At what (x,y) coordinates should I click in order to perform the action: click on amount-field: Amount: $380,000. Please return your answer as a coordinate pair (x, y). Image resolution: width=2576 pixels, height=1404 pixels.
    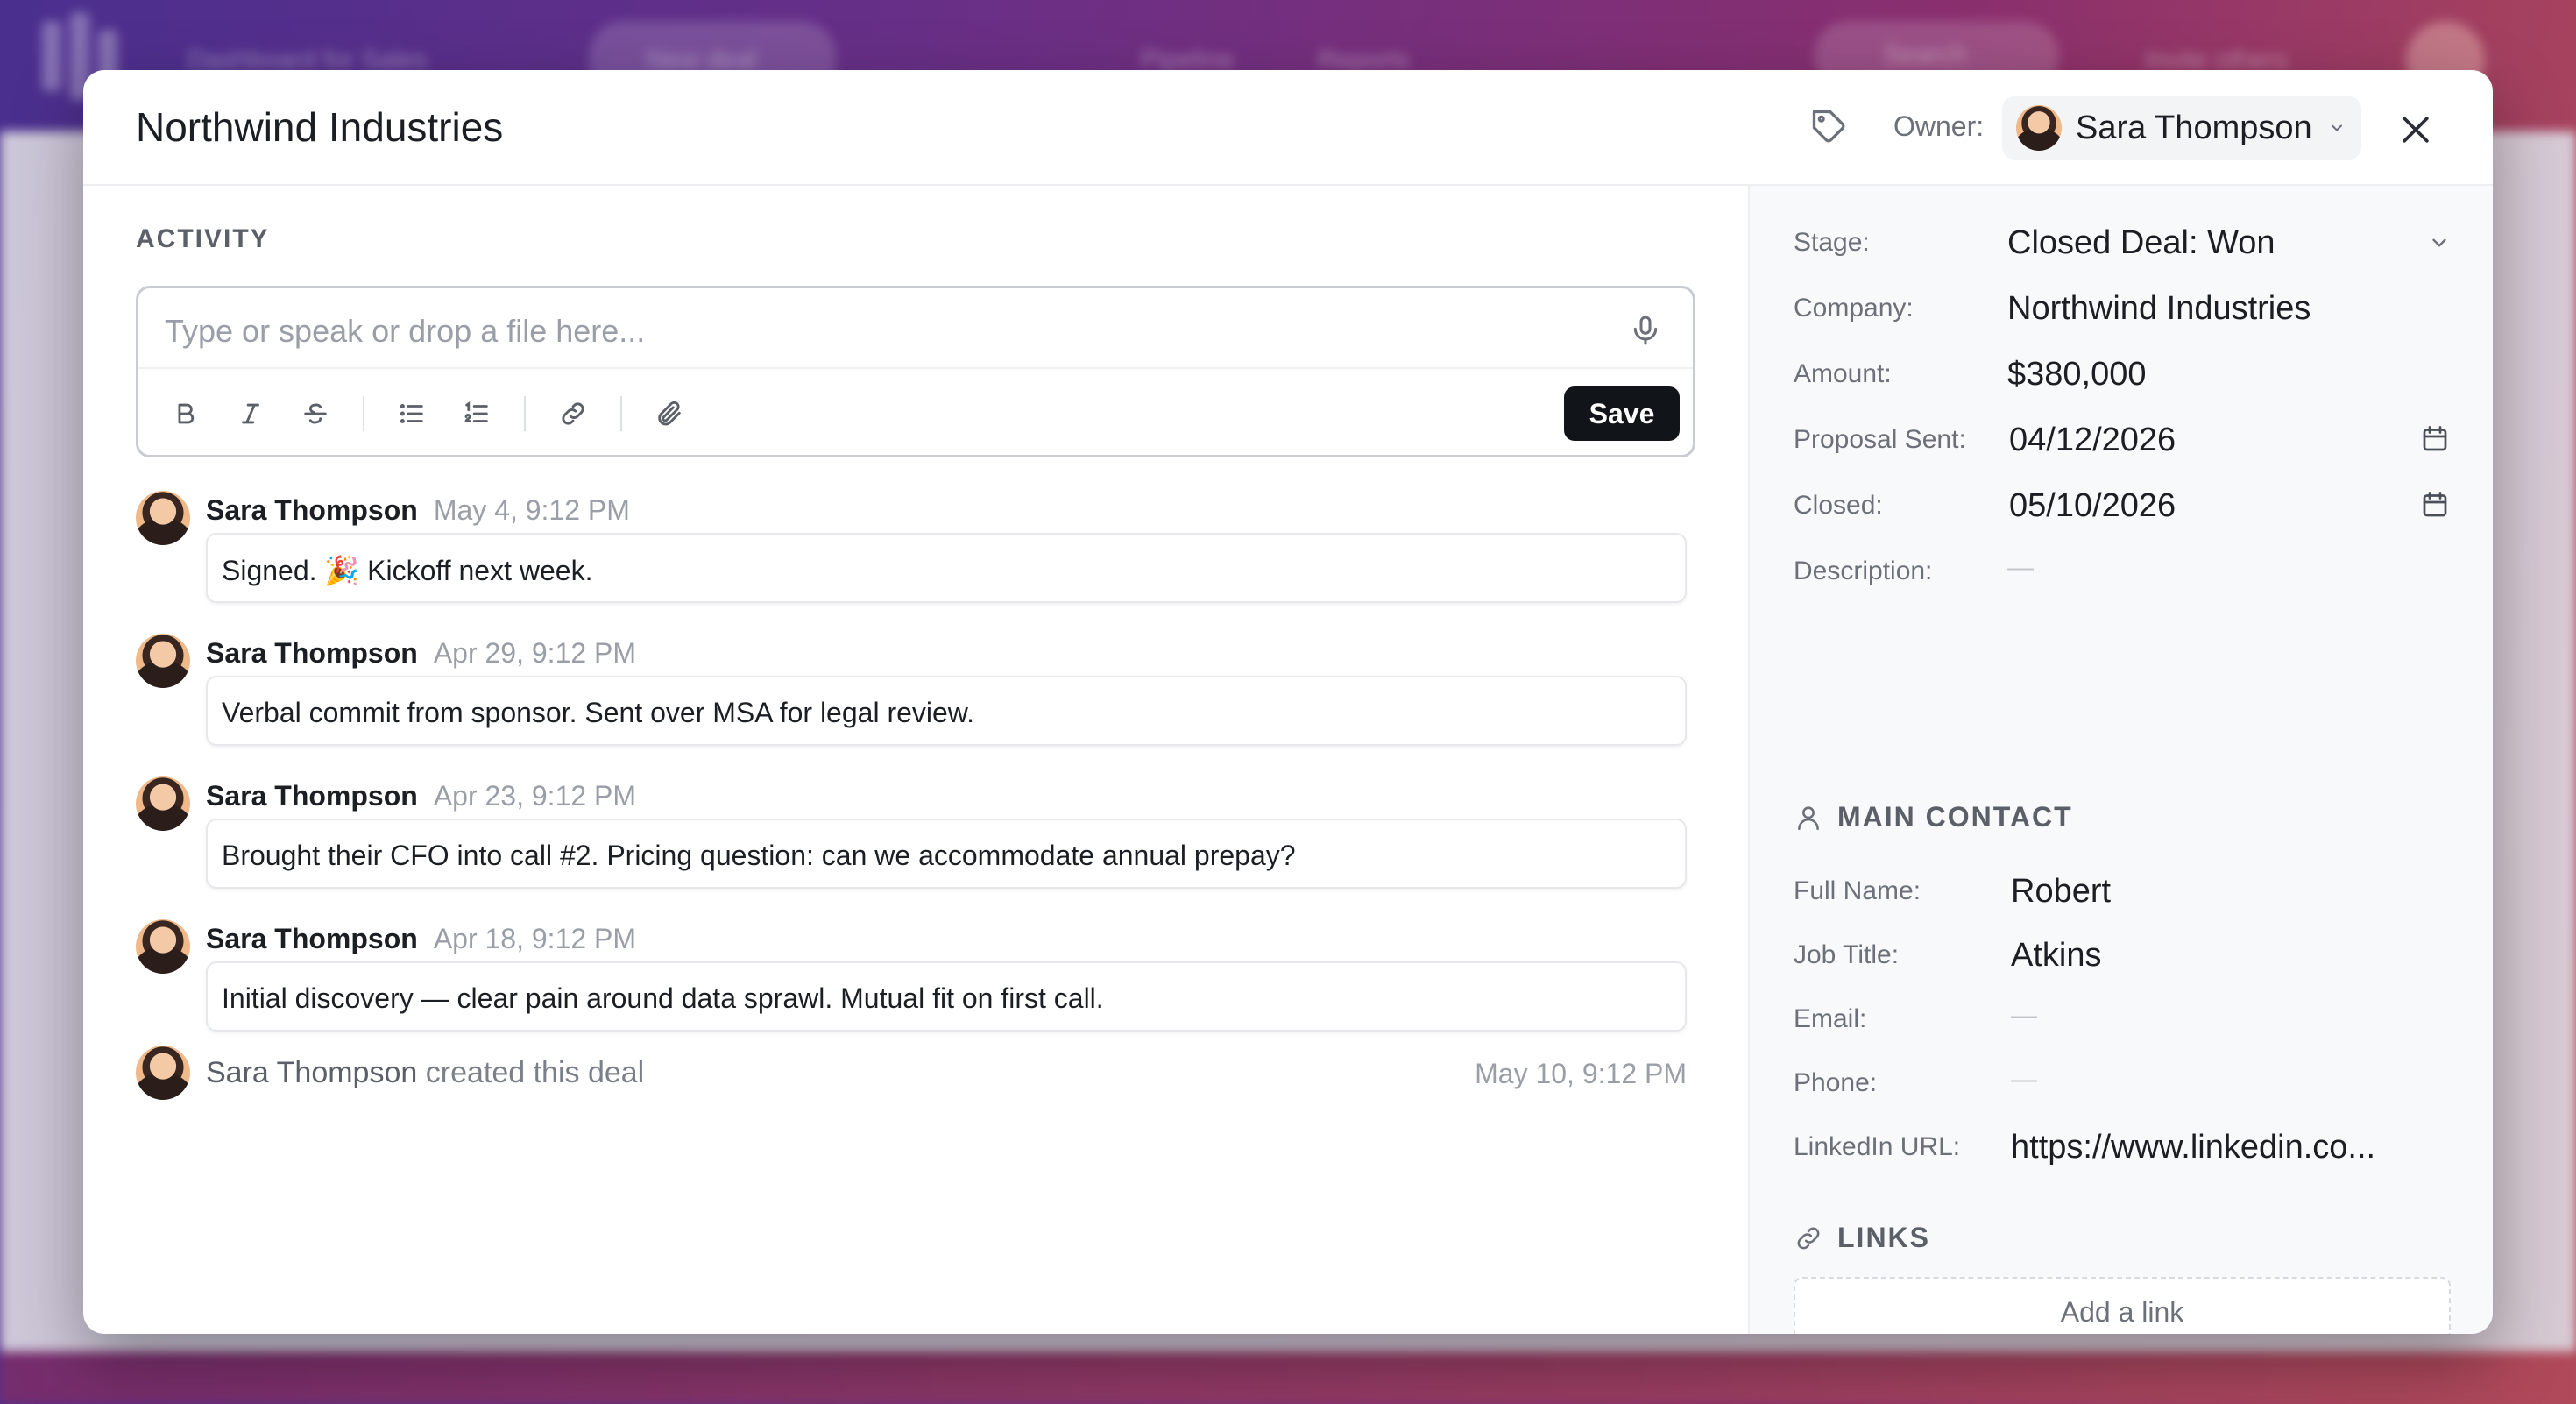
    Looking at the image, I should click on (2122, 378).